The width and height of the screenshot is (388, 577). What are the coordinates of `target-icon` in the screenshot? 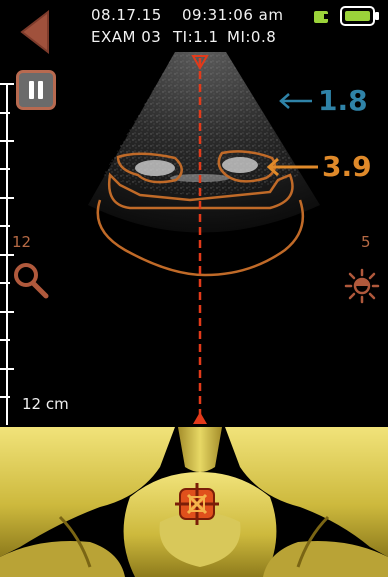 It's located at (197, 504).